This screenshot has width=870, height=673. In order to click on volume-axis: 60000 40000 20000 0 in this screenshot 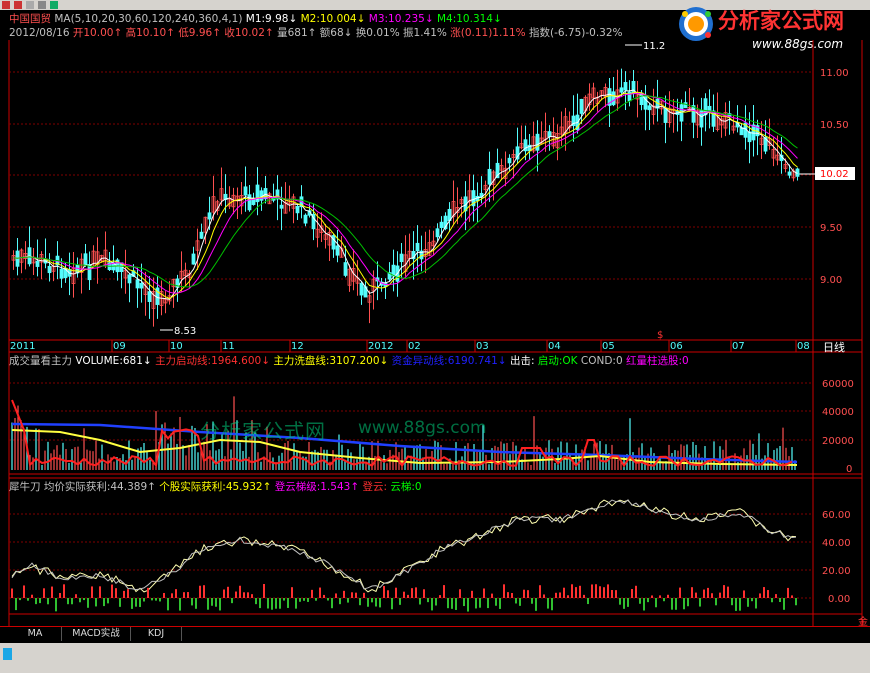, I will do `click(838, 427)`.